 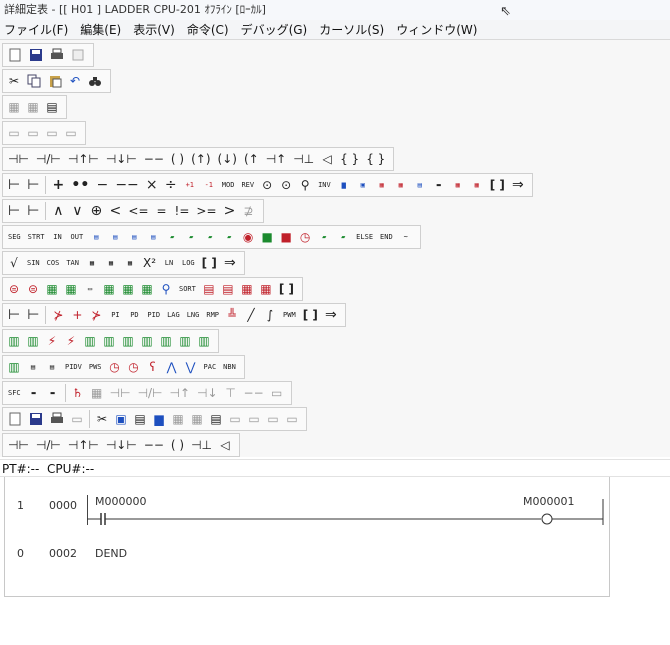 I want to click on window-8-icon: ▭, so click(x=292, y=419).